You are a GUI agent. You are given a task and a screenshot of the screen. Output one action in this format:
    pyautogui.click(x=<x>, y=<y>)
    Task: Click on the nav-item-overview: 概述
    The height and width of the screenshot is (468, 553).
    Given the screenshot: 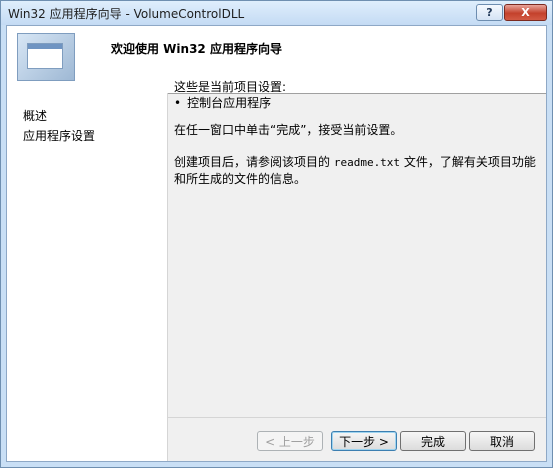 What is the action you would take?
    pyautogui.click(x=35, y=115)
    